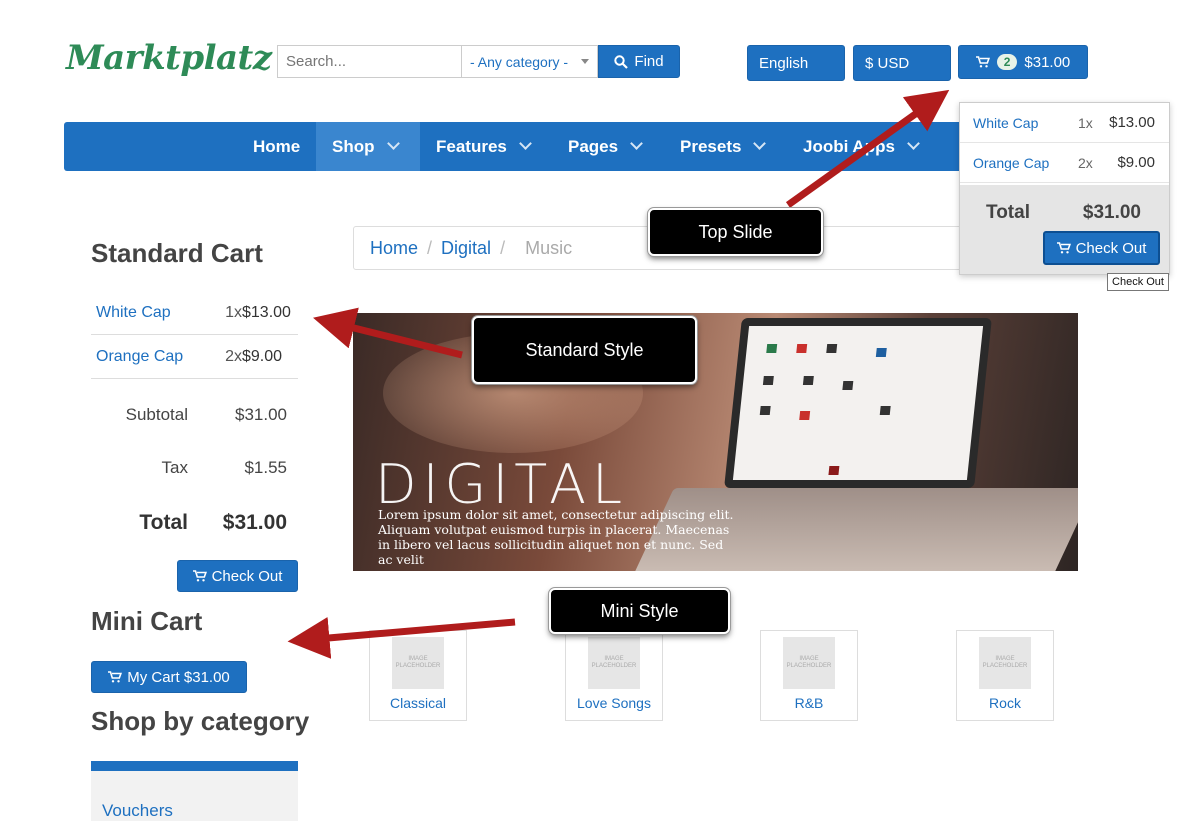  I want to click on dropdown-cart-row: Orange Cap 2x $9.00, so click(1064, 163).